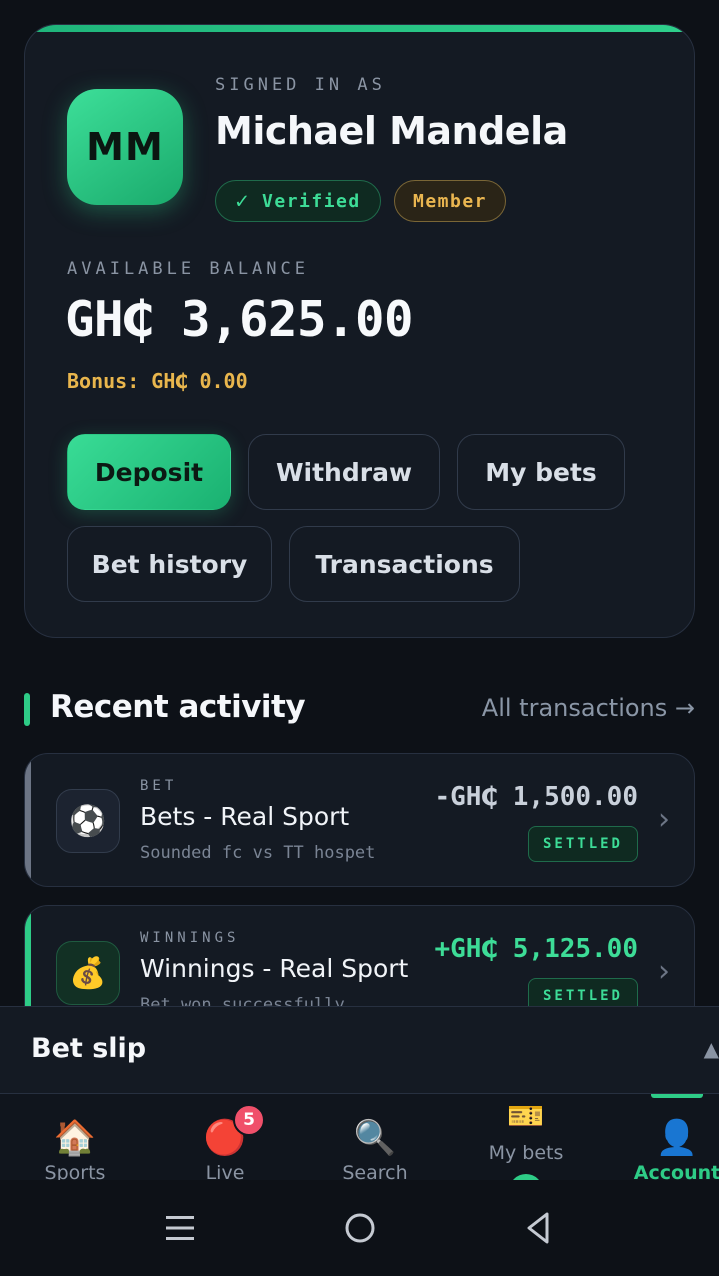 The height and width of the screenshot is (1276, 719). What do you see at coordinates (359, 1050) in the screenshot?
I see `bet-slip-bar: Bet slip ▲` at bounding box center [359, 1050].